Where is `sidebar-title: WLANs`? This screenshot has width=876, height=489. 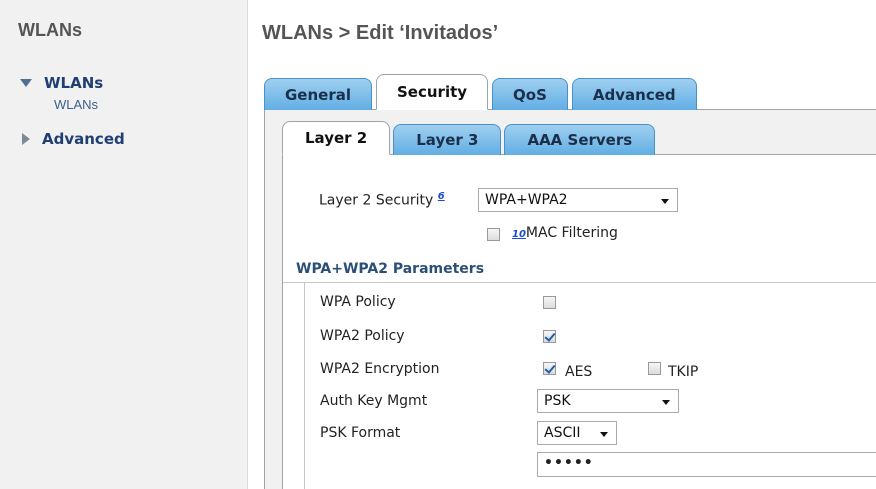
sidebar-title: WLANs is located at coordinates (50, 30).